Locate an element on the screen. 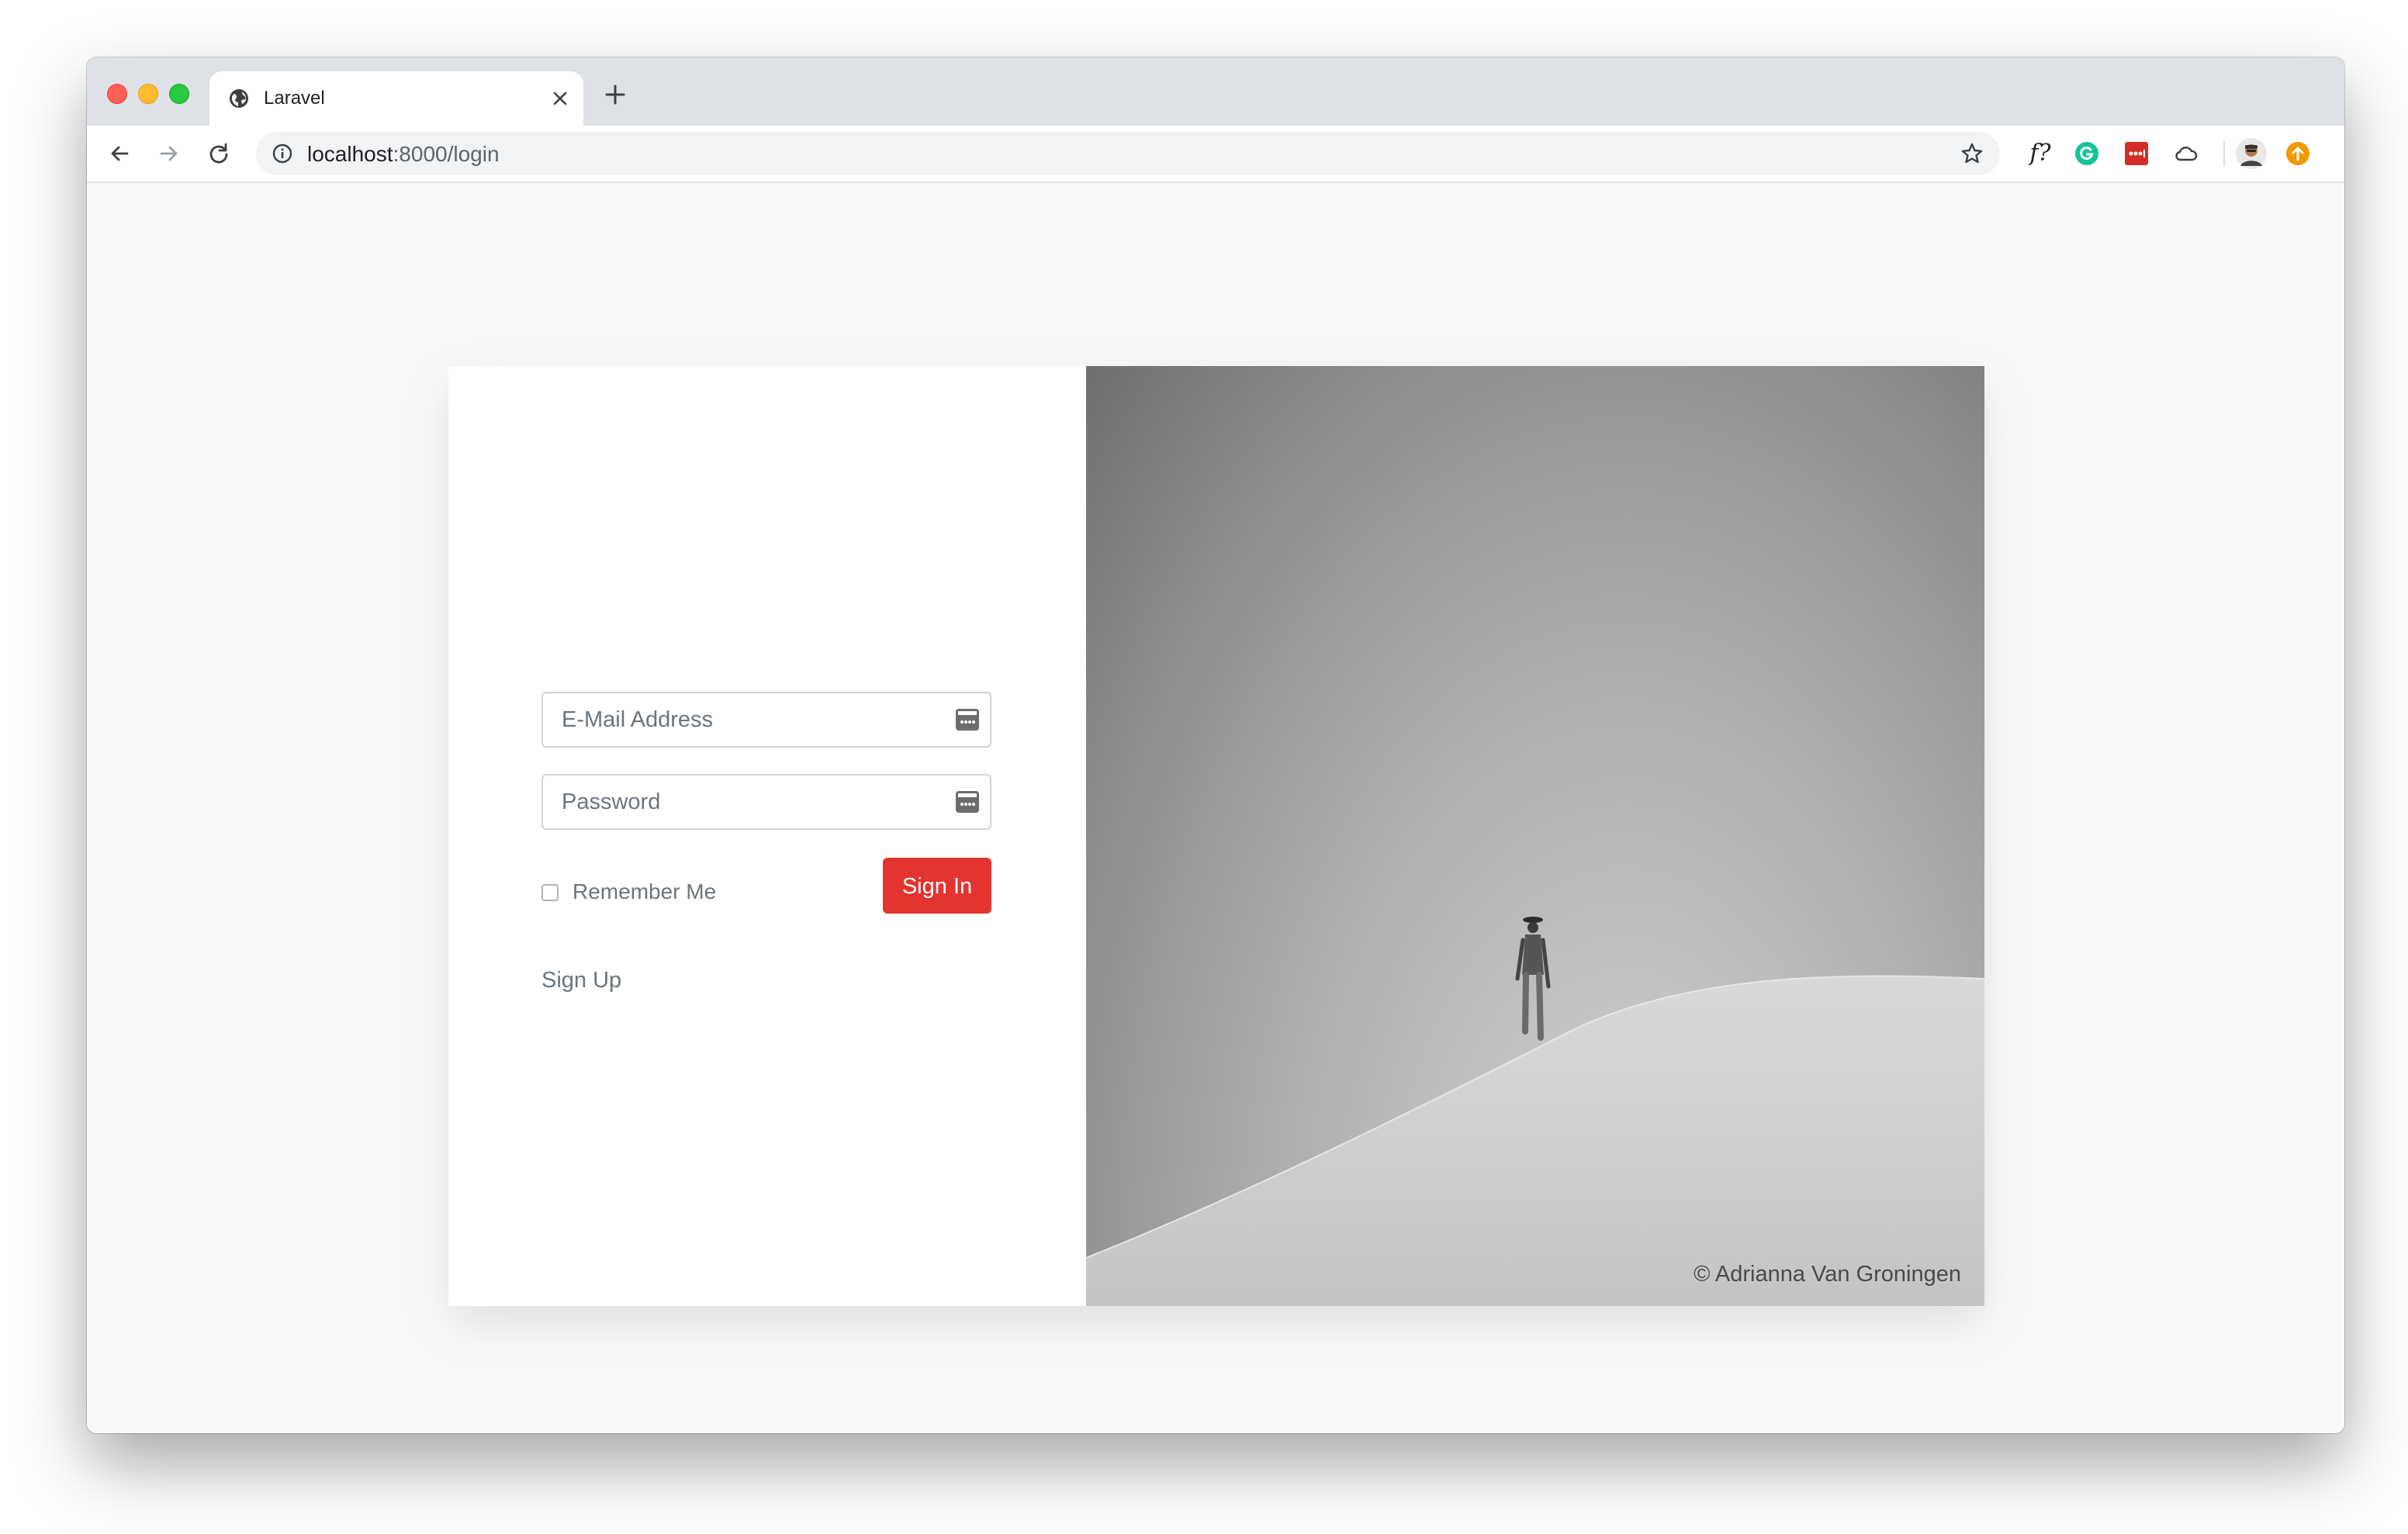 Image resolution: width=2408 pixels, height=1534 pixels. url-text: localhost:8000/login is located at coordinates (403, 154).